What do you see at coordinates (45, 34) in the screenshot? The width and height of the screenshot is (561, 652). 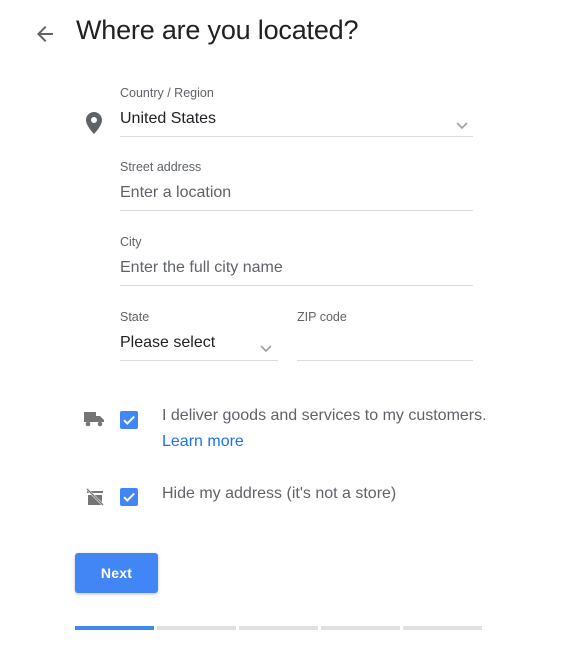 I see `back-arrow-icon` at bounding box center [45, 34].